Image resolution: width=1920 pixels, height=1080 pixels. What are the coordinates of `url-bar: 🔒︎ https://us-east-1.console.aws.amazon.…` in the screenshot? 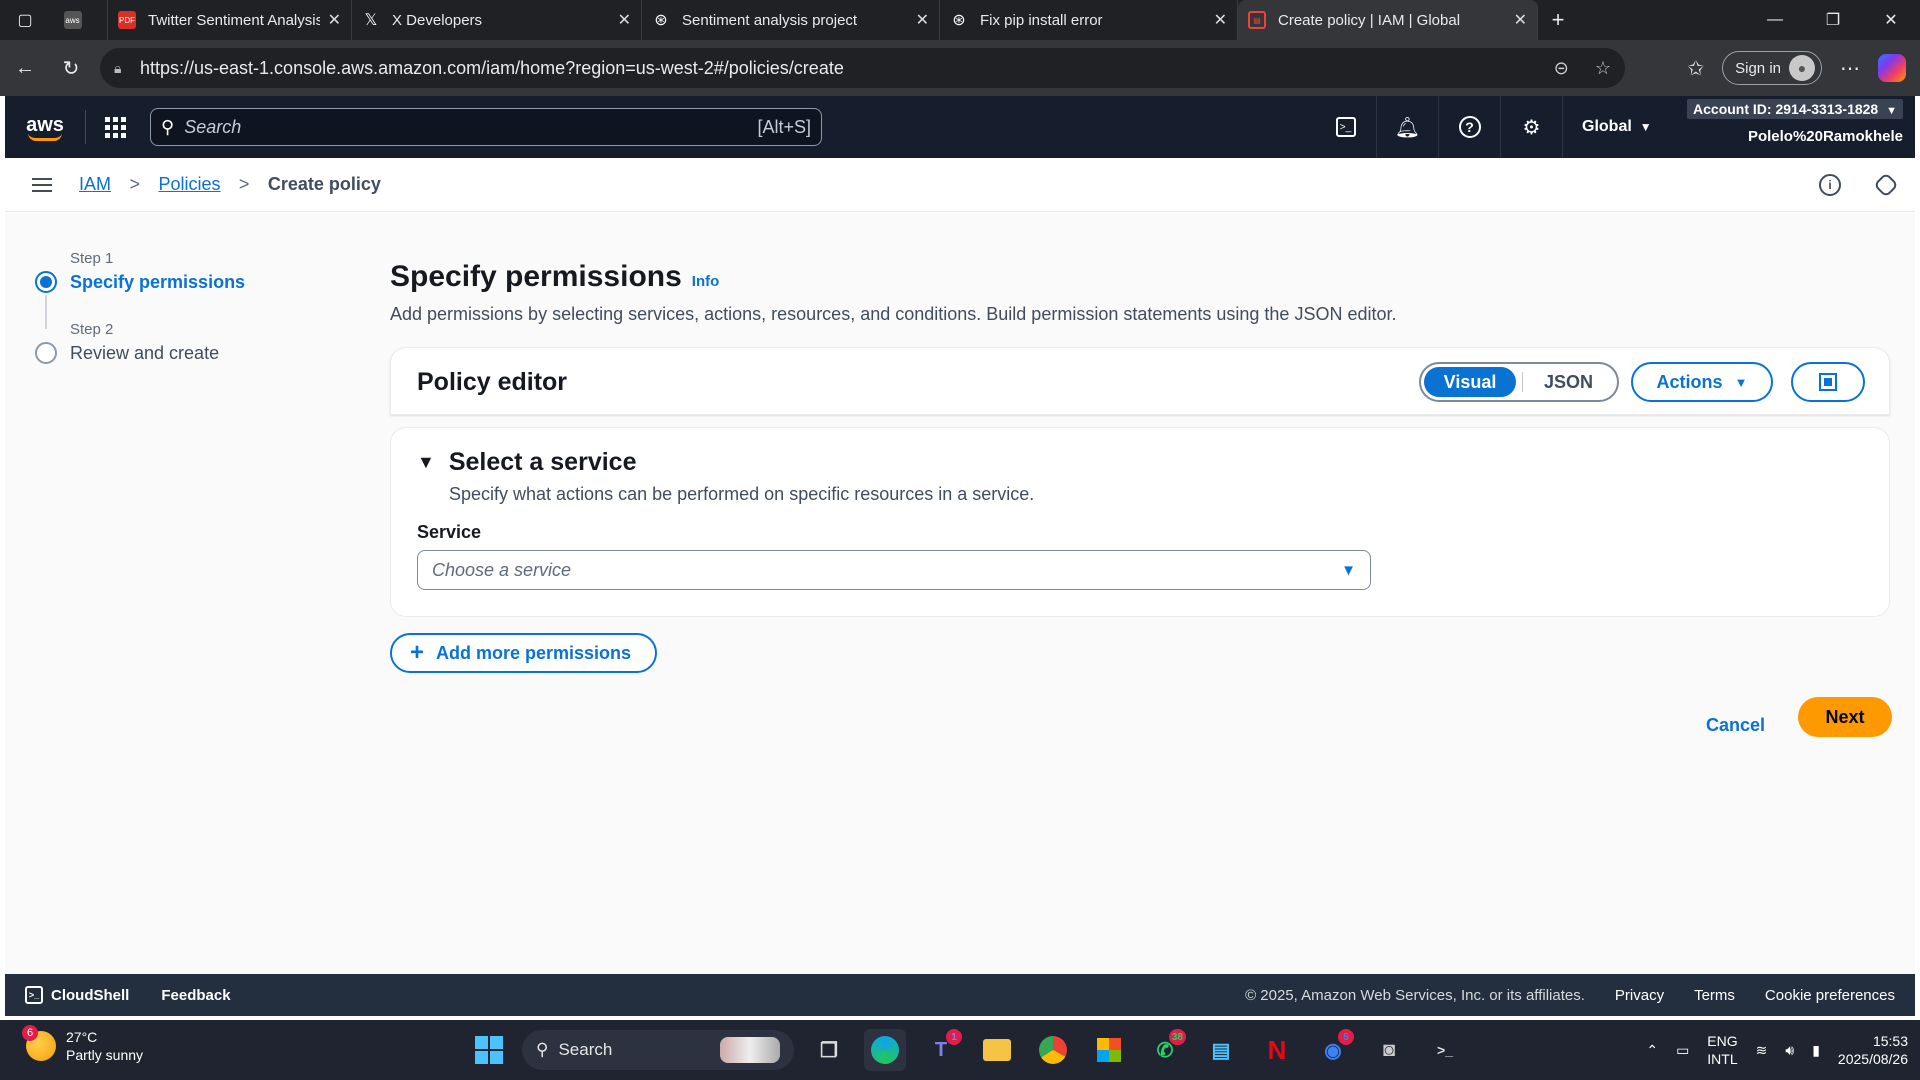 It's located at (862, 68).